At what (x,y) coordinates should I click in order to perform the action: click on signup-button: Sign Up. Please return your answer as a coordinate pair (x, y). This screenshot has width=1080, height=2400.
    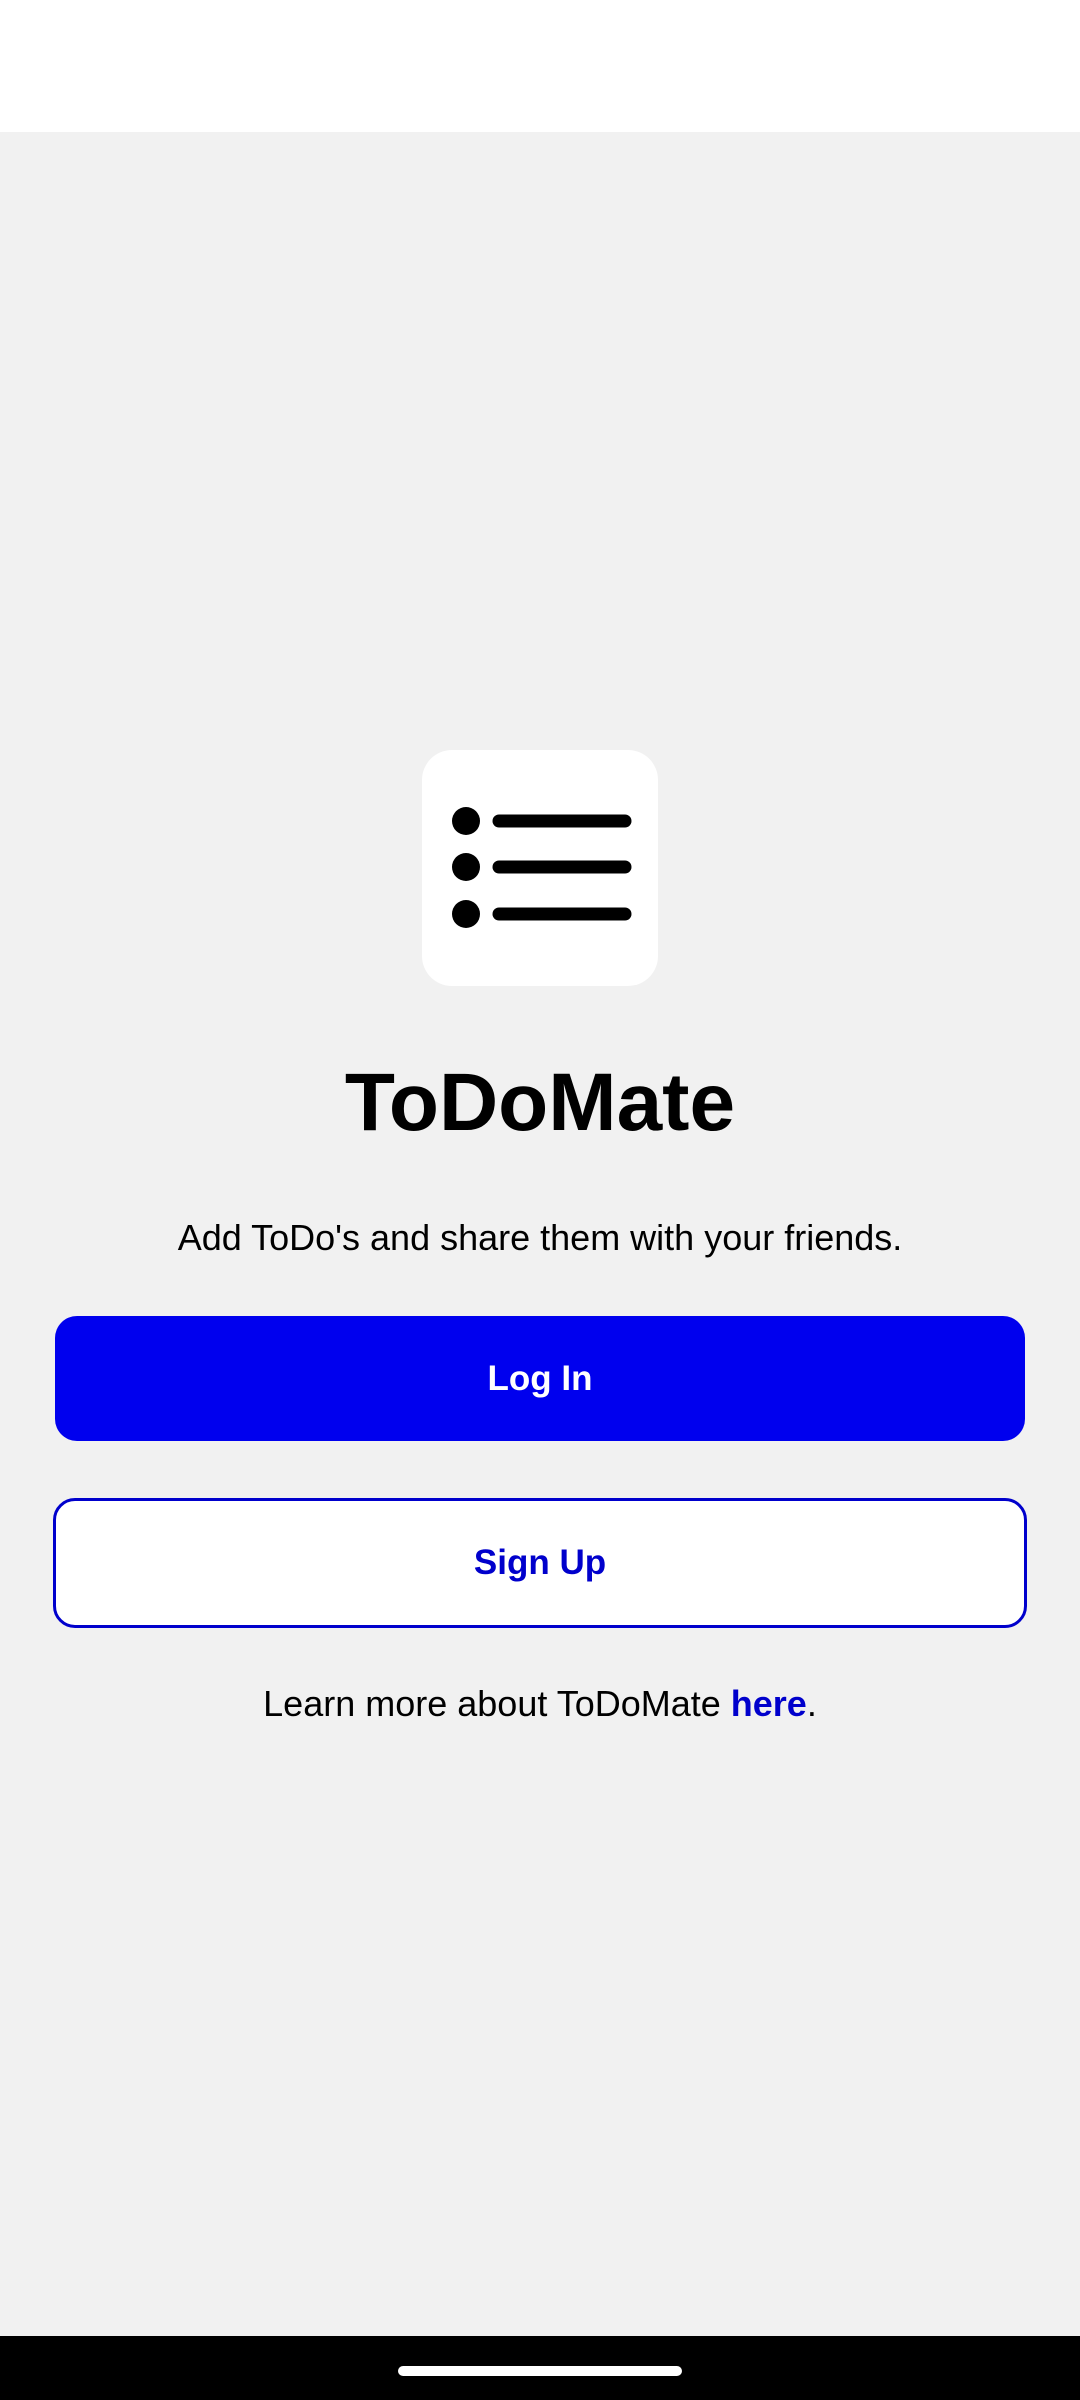
    Looking at the image, I should click on (540, 1563).